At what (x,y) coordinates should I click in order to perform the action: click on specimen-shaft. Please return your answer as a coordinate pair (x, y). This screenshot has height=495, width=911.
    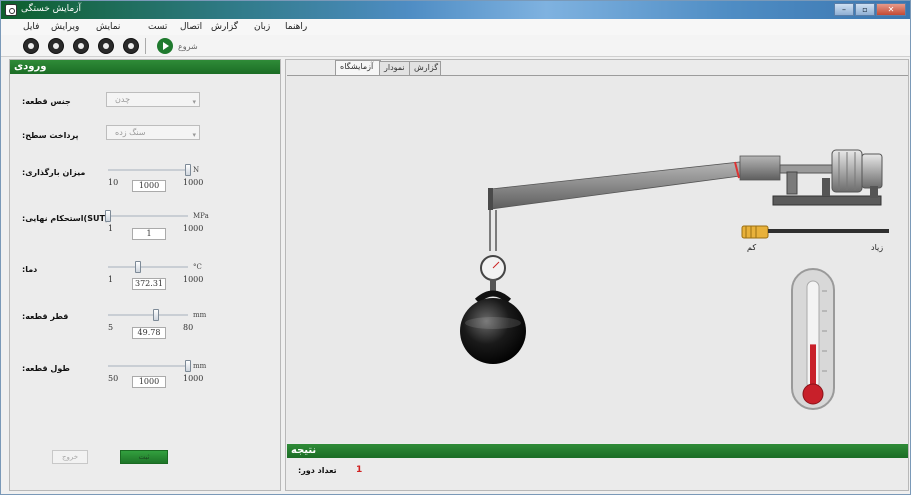
    Looking at the image, I should click on (634, 182).